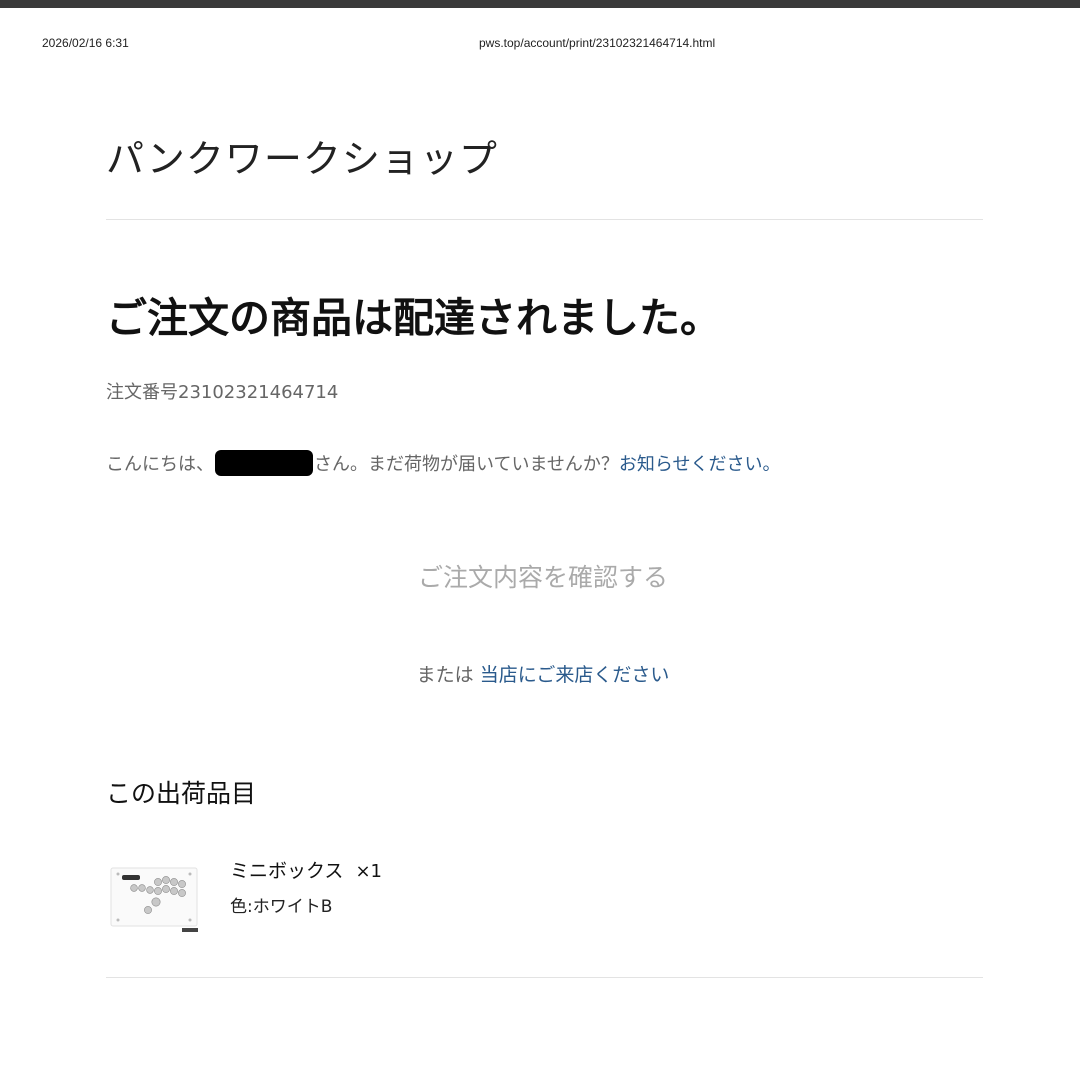 The image size is (1080, 1070). Describe the element at coordinates (466, 464) in the screenshot. I see `greeting-suffix: さん。まだ荷物が届いていませんか？` at that location.